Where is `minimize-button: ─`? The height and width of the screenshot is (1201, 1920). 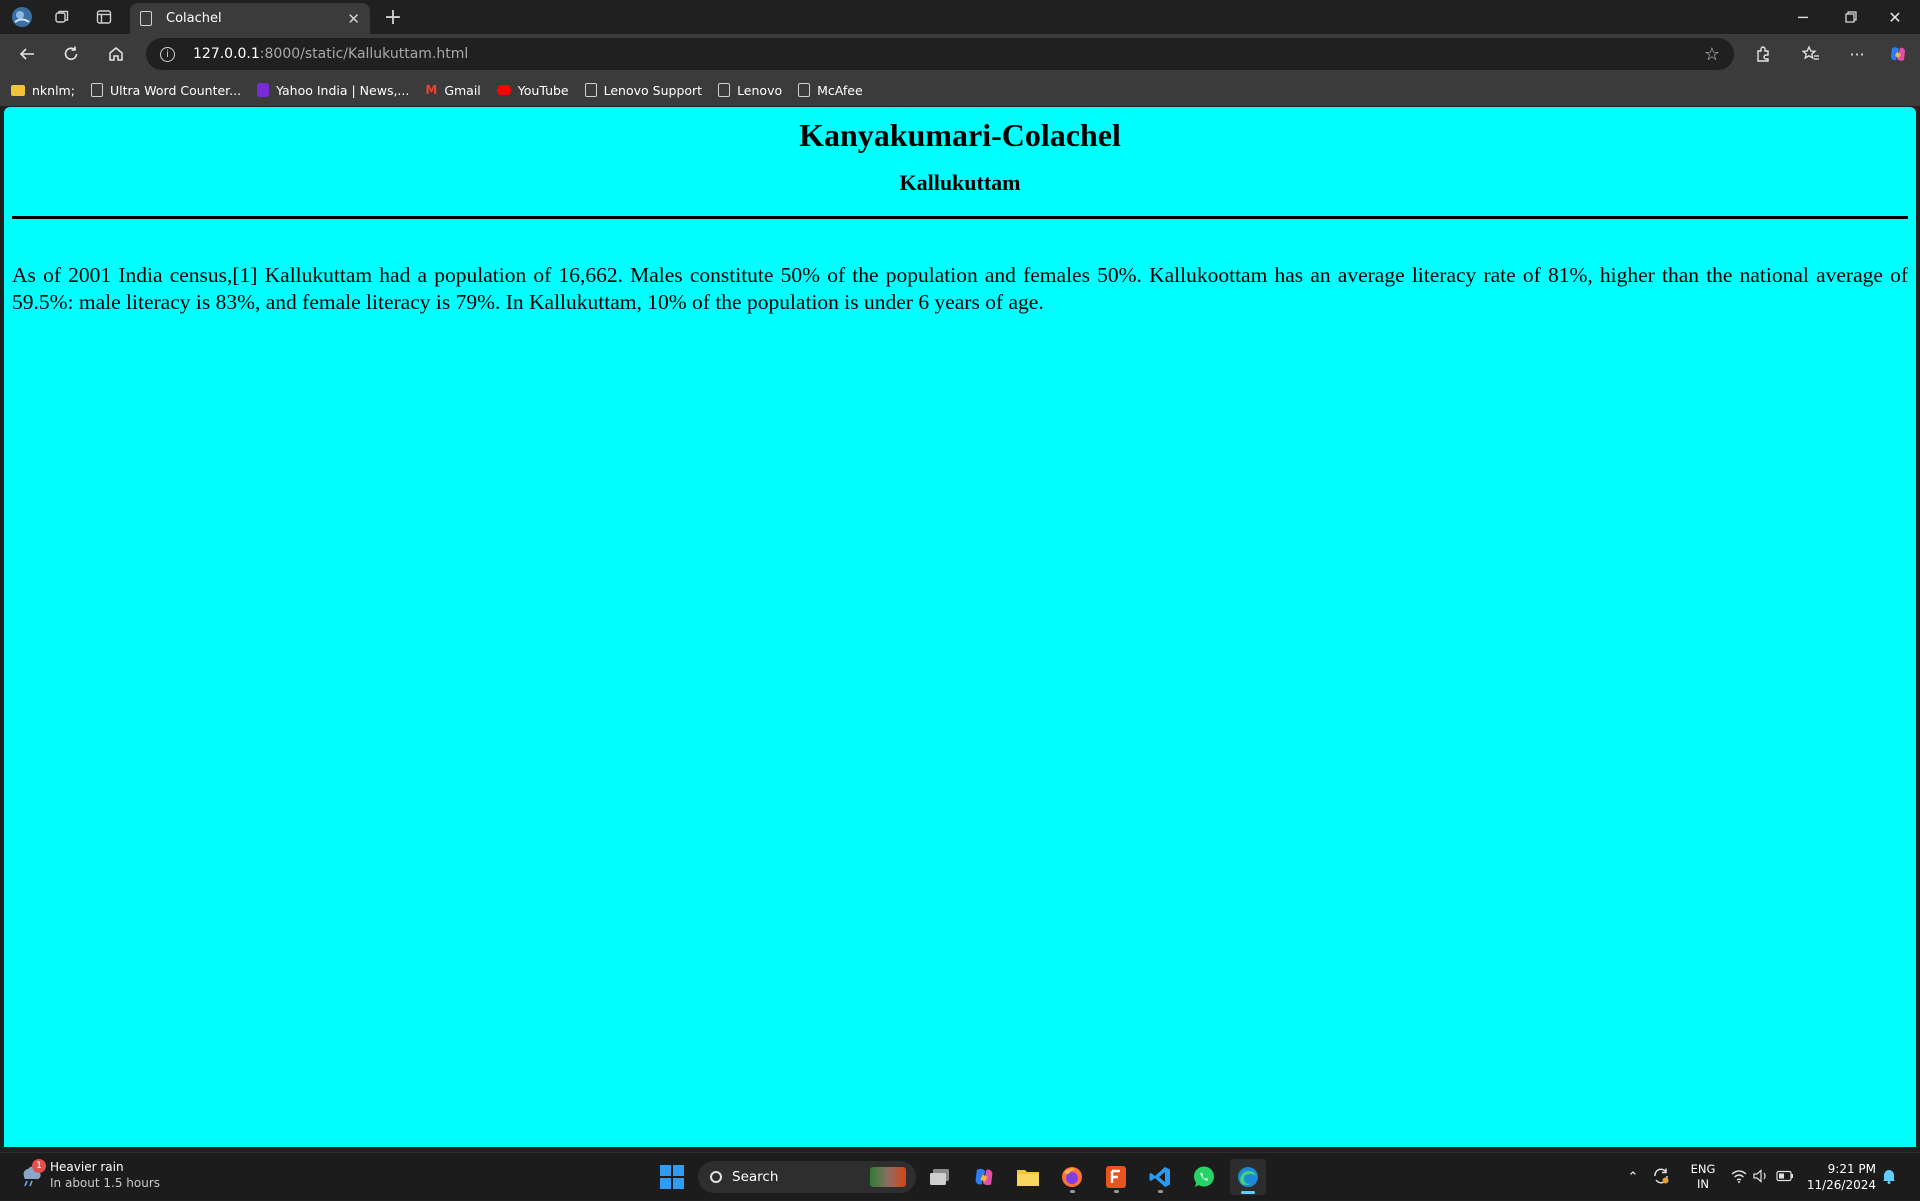
minimize-button: ─ is located at coordinates (1803, 17).